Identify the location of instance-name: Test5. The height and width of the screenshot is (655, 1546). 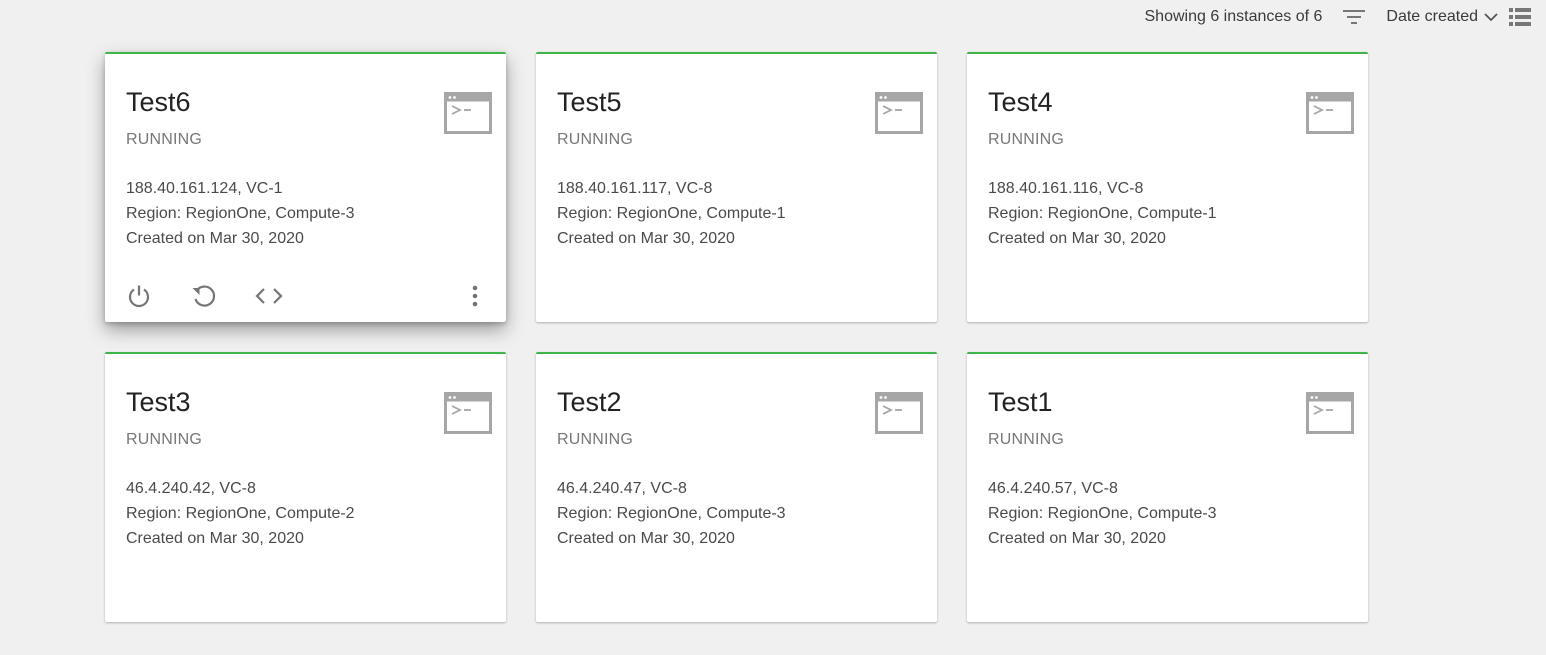
(589, 102).